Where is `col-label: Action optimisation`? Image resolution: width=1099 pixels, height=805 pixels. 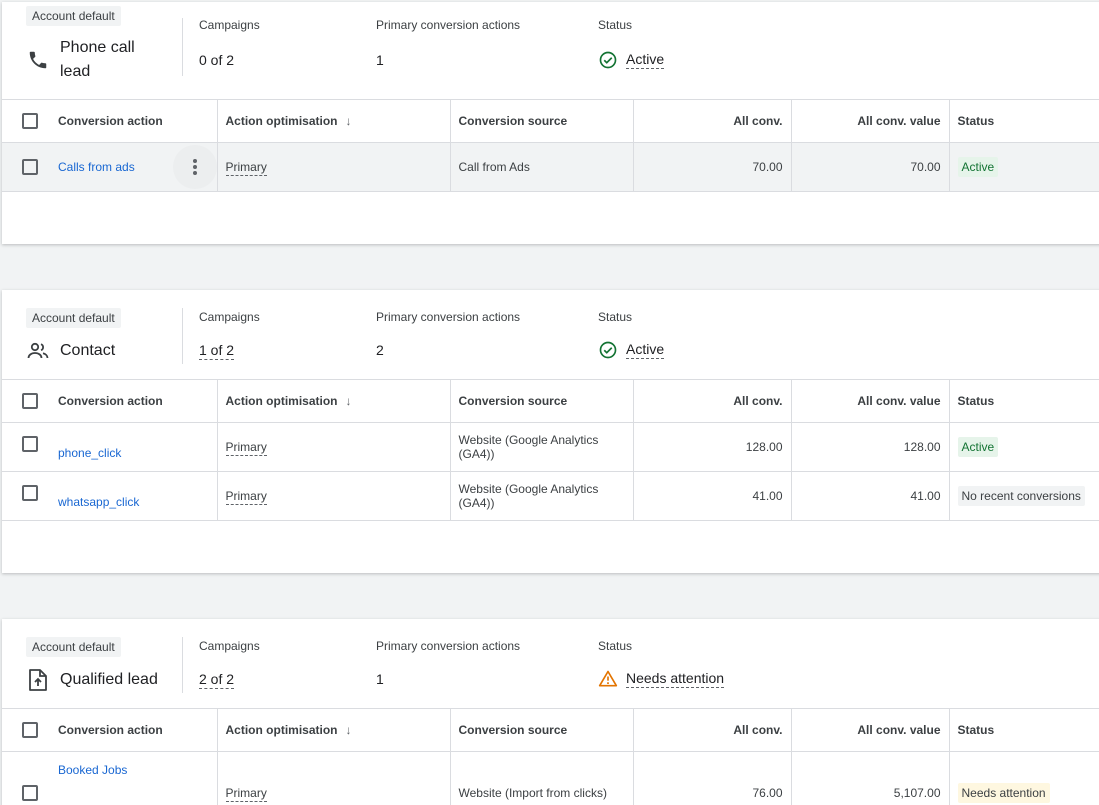 col-label: Action optimisation is located at coordinates (281, 120).